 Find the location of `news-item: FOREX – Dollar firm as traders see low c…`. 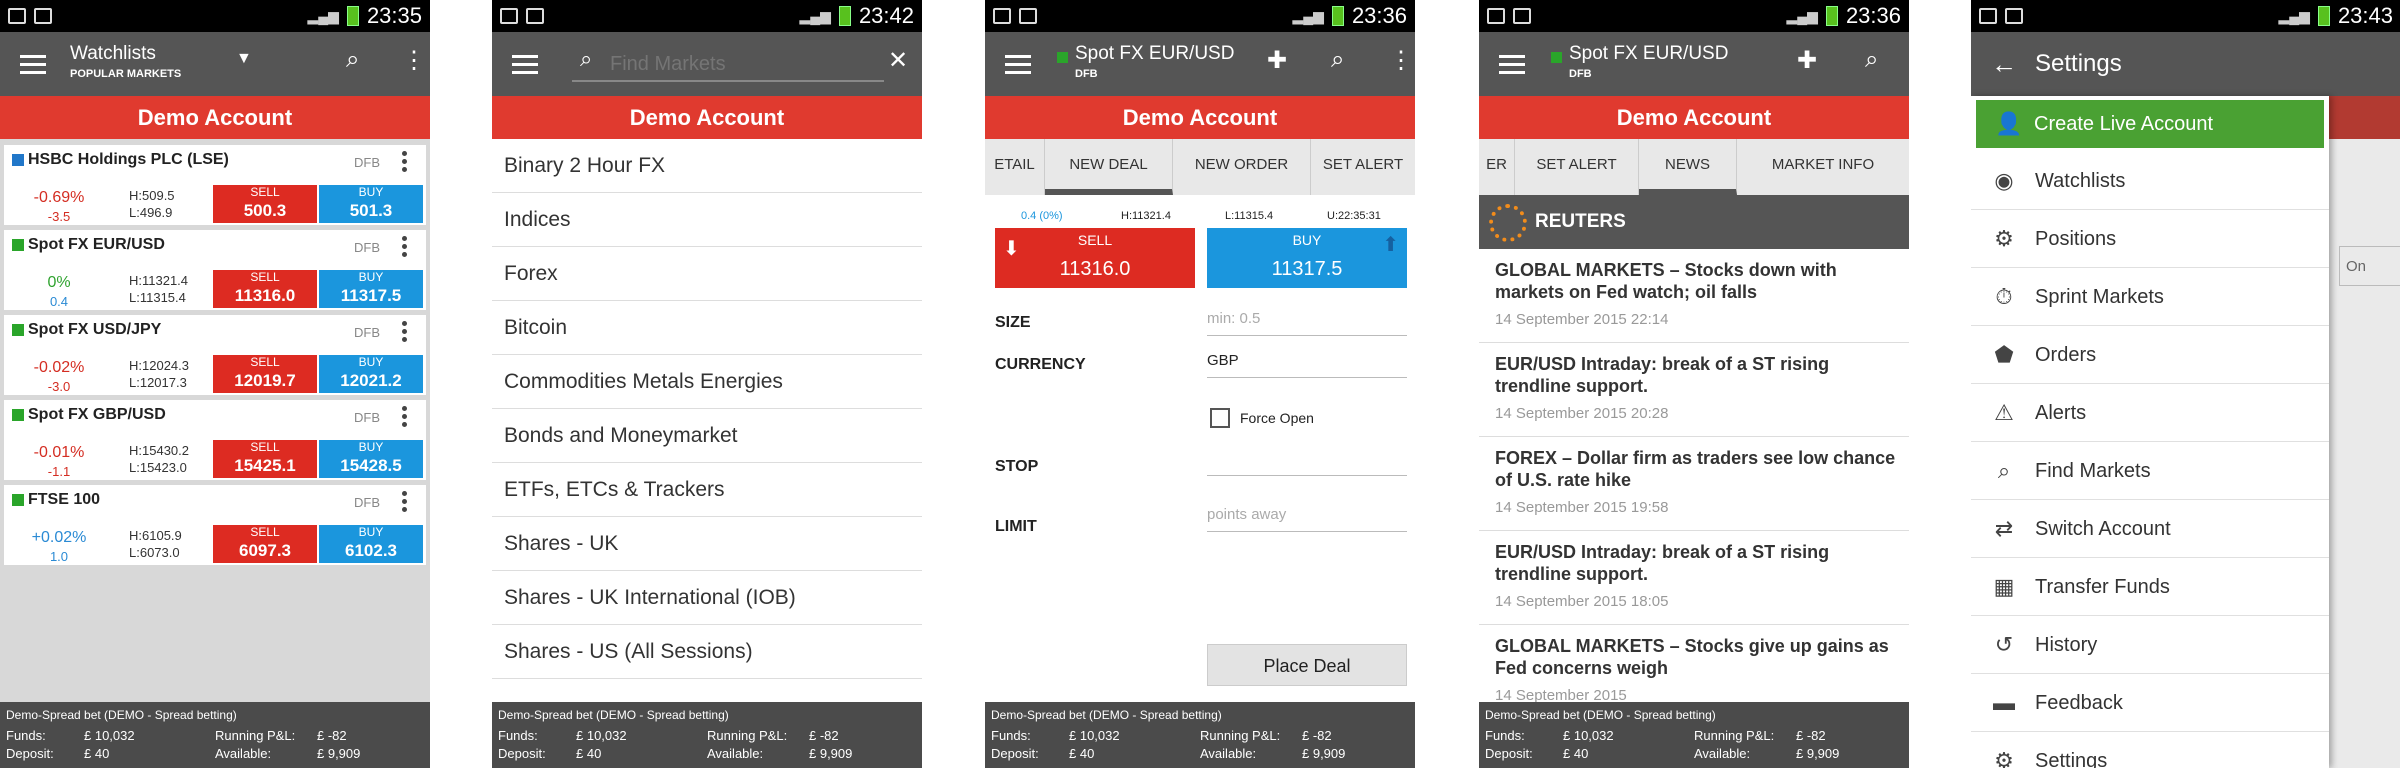

news-item: FOREX – Dollar firm as traders see low c… is located at coordinates (1694, 484).